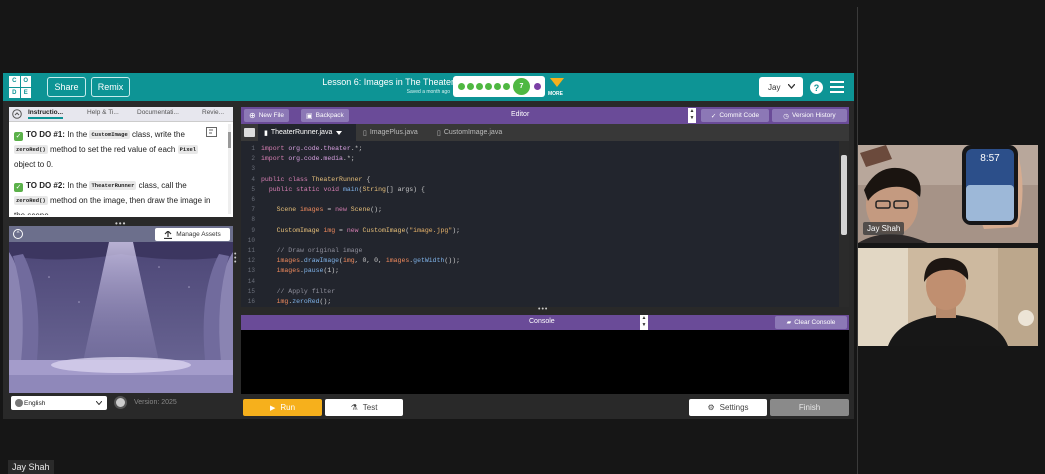 The image size is (1045, 474). What do you see at coordinates (251, 261) in the screenshot?
I see `line-number: 12` at bounding box center [251, 261].